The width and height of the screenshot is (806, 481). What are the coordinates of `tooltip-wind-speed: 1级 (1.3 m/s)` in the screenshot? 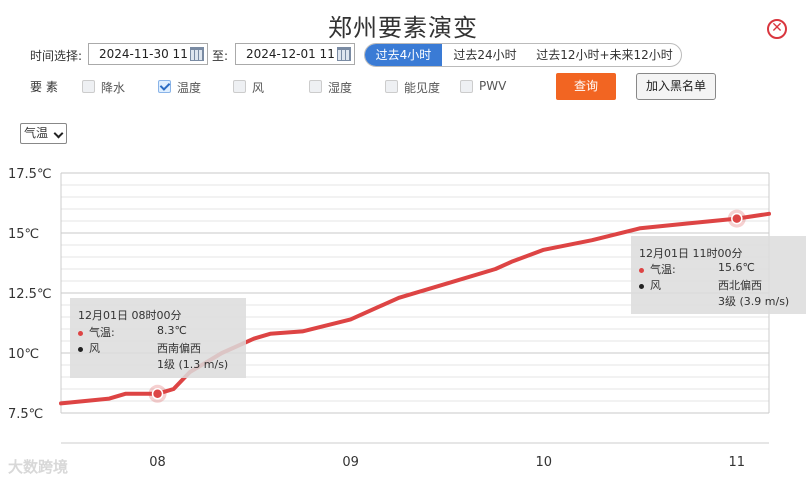 It's located at (193, 364).